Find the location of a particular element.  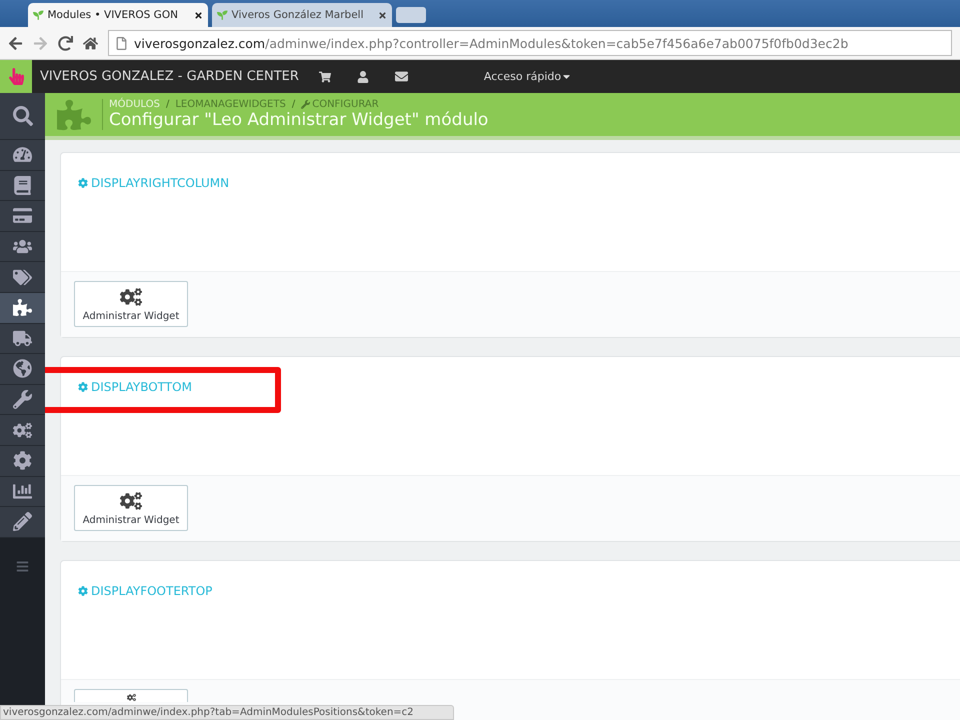

page-icon is located at coordinates (121, 43).